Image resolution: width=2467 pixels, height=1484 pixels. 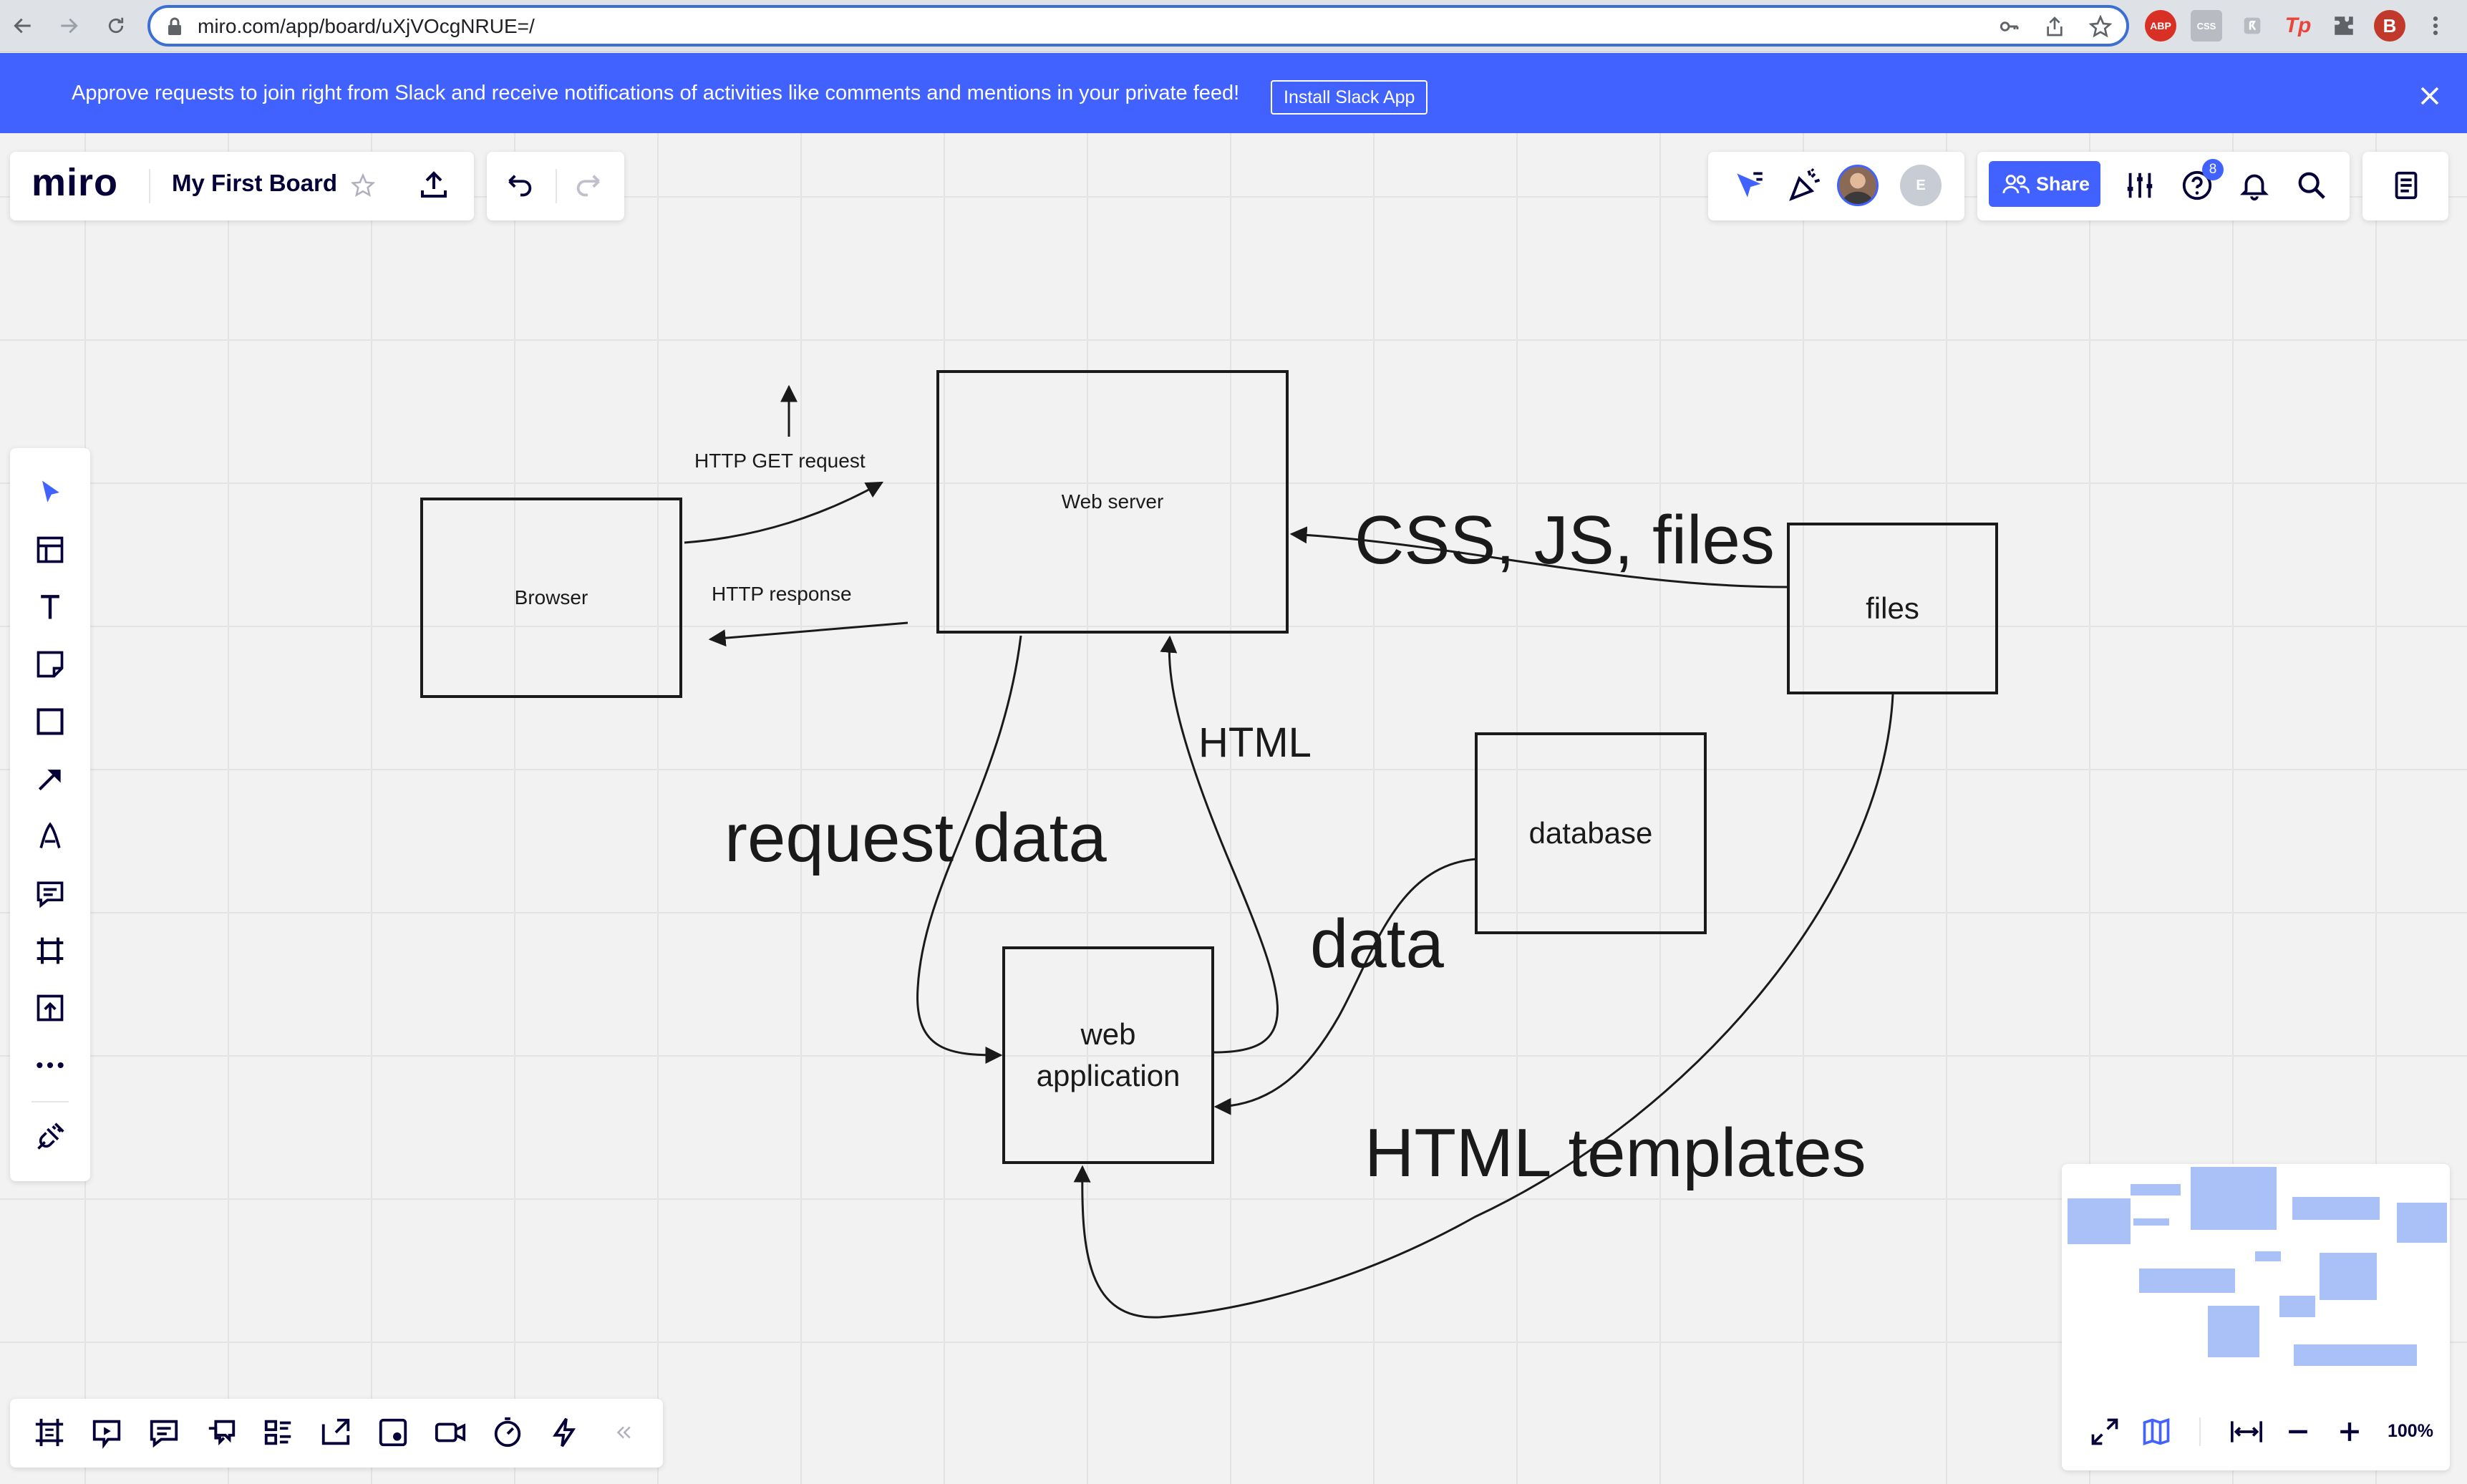 I want to click on files-box: files, so click(x=1893, y=608).